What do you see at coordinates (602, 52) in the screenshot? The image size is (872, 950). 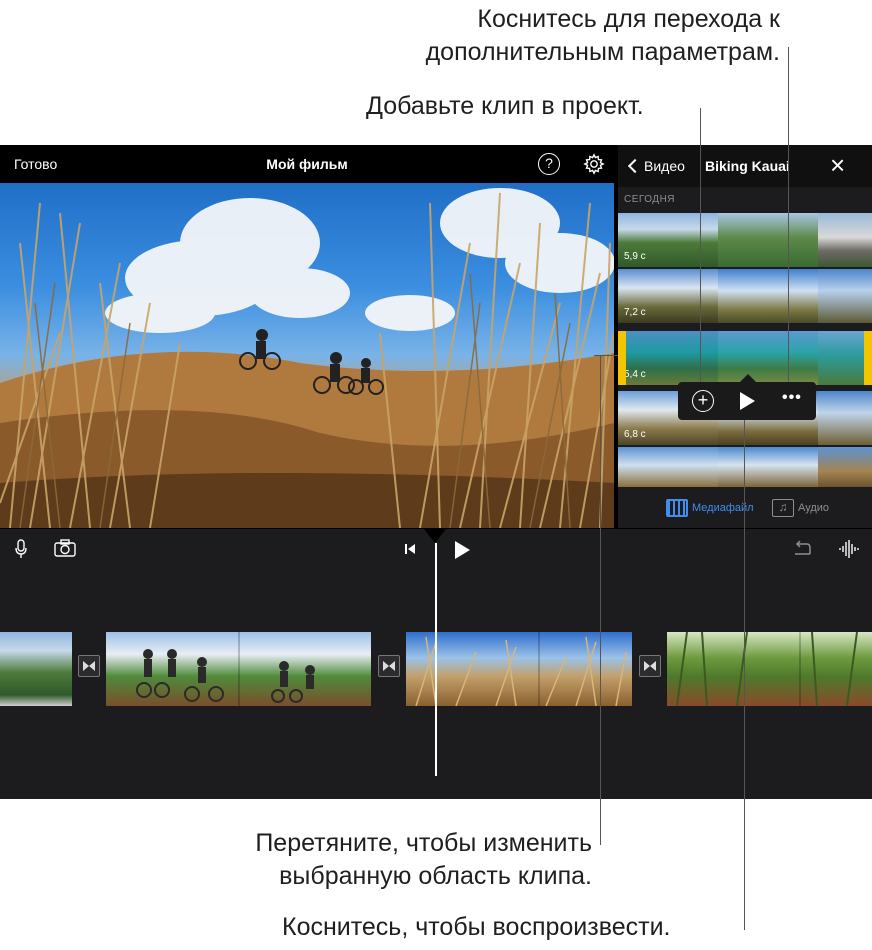 I see `callout-more-options-line2: дополнительным параметрам.` at bounding box center [602, 52].